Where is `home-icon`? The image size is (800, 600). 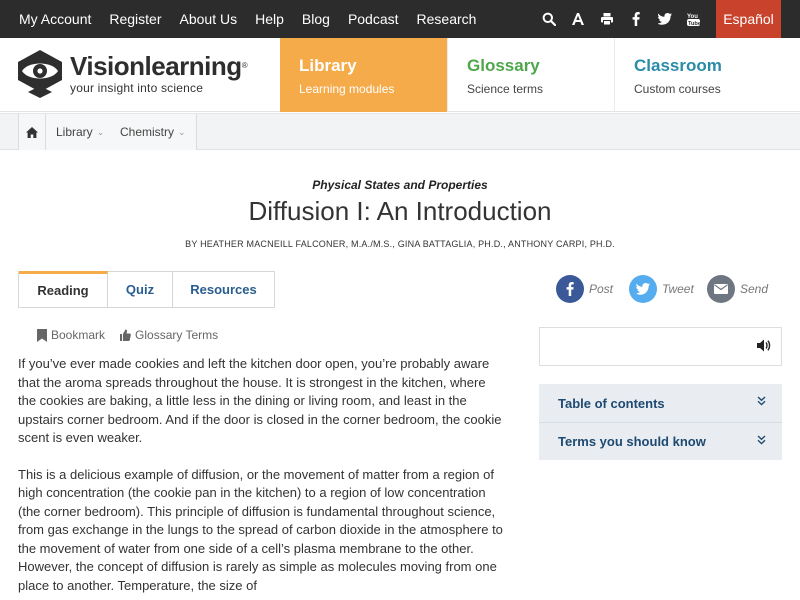 home-icon is located at coordinates (32, 132).